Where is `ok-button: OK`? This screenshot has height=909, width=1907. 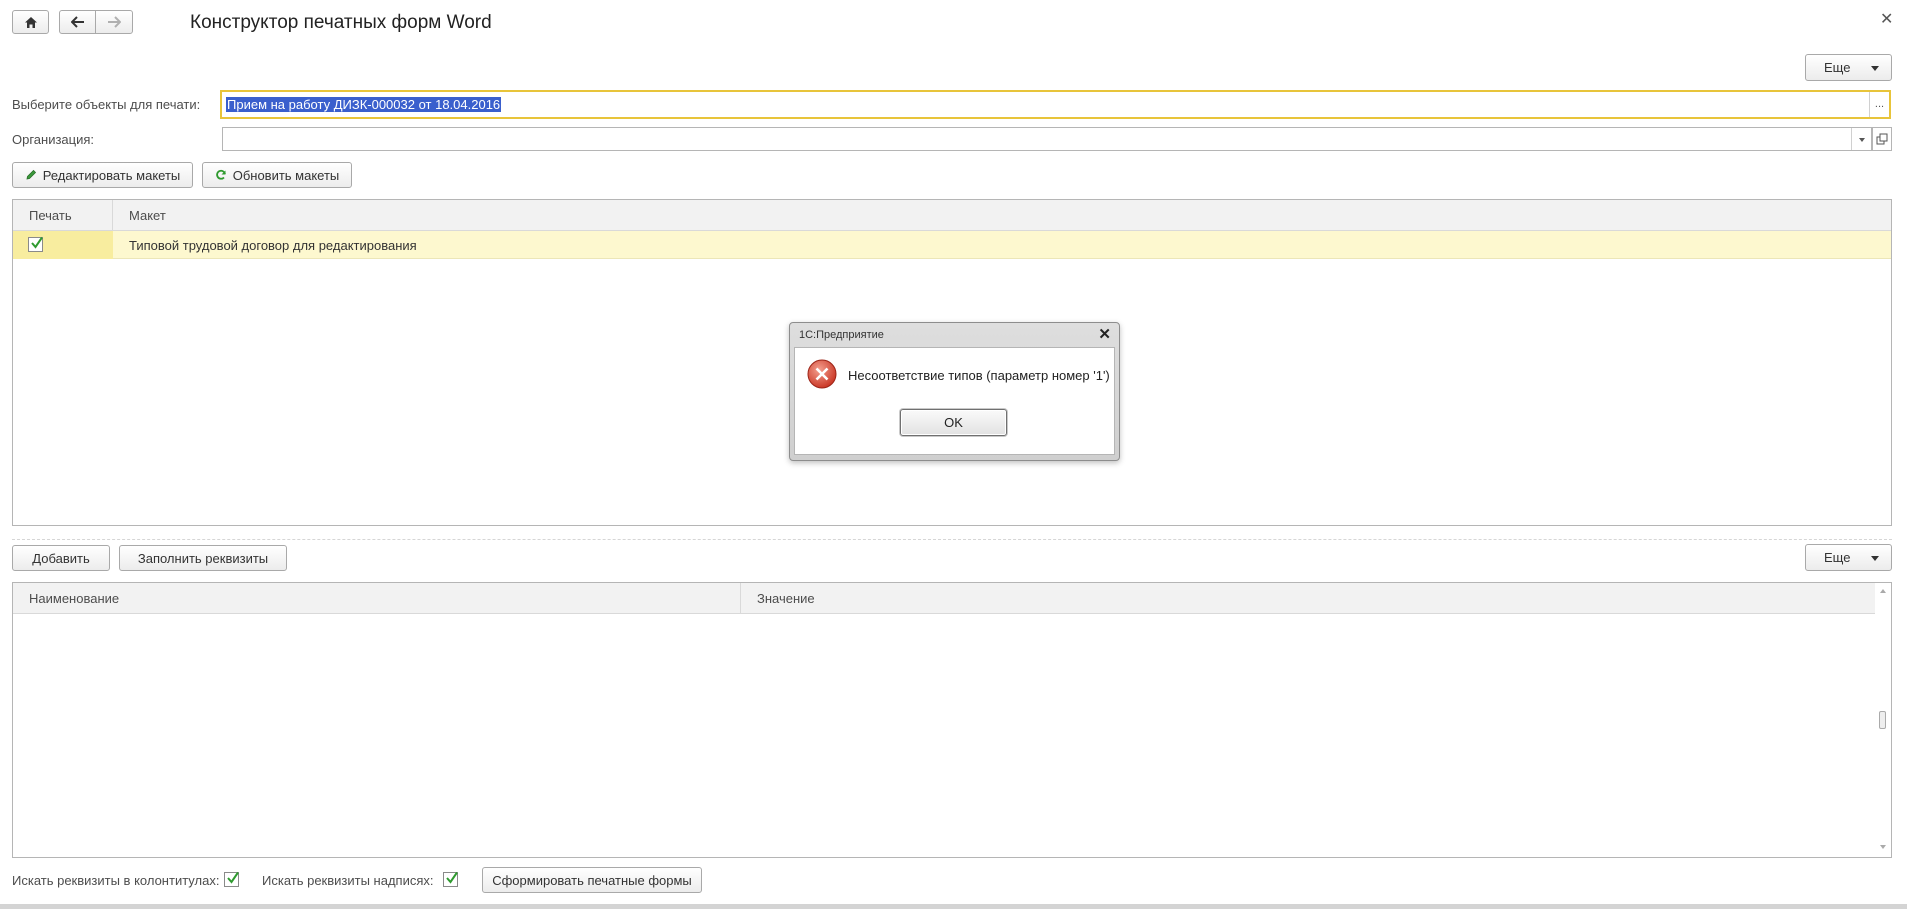
ok-button: OK is located at coordinates (953, 422).